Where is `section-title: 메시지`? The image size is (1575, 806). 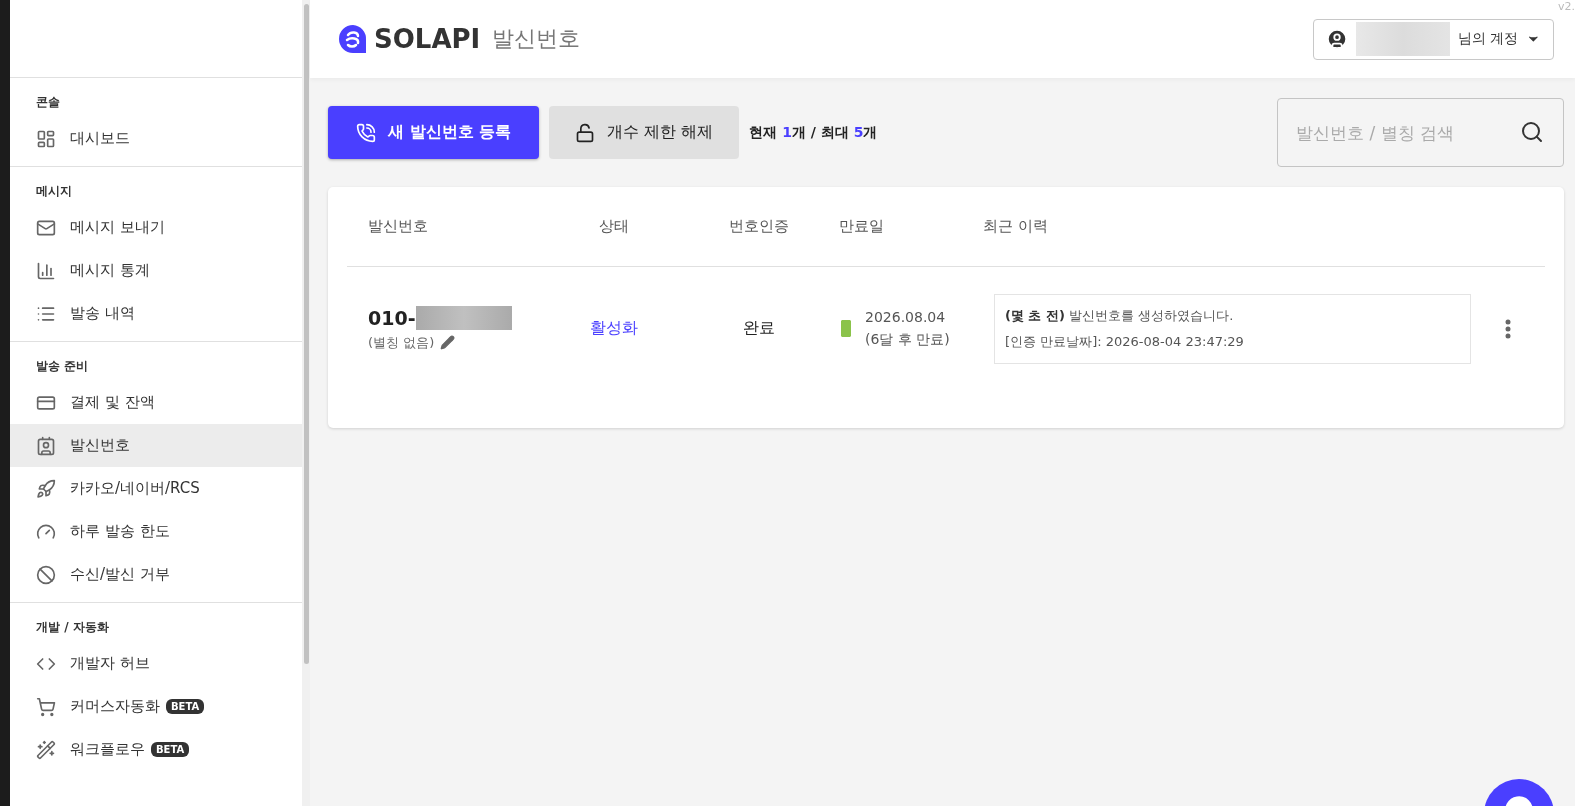
section-title: 메시지 is located at coordinates (54, 191).